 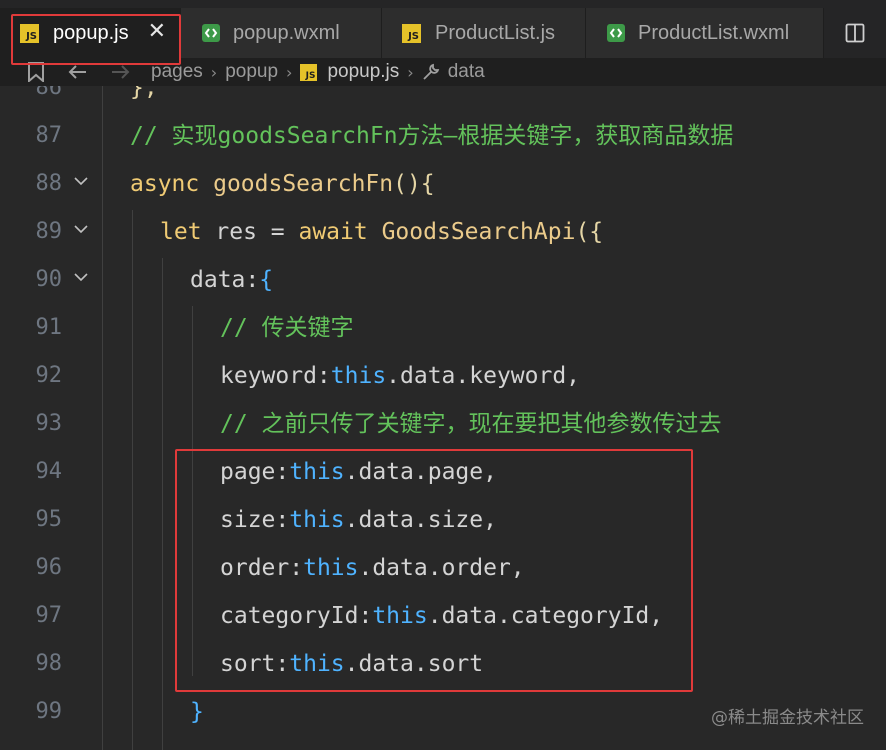 I want to click on line-number: 99, so click(x=49, y=711).